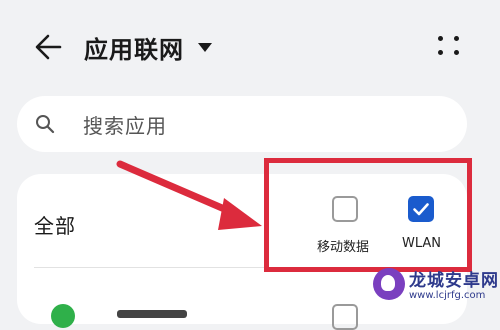 The width and height of the screenshot is (500, 330). What do you see at coordinates (45, 124) in the screenshot?
I see `search-icon` at bounding box center [45, 124].